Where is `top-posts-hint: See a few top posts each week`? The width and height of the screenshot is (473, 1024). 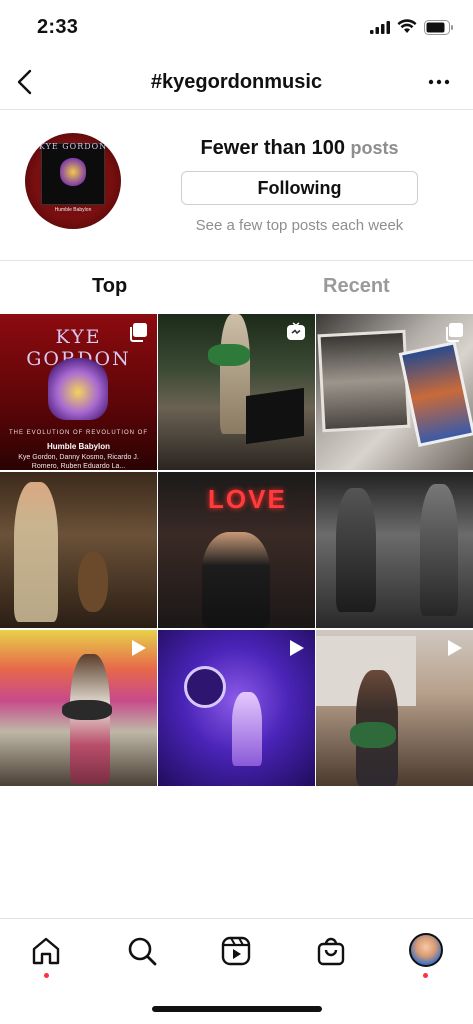
top-posts-hint: See a few top posts each week is located at coordinates (299, 225).